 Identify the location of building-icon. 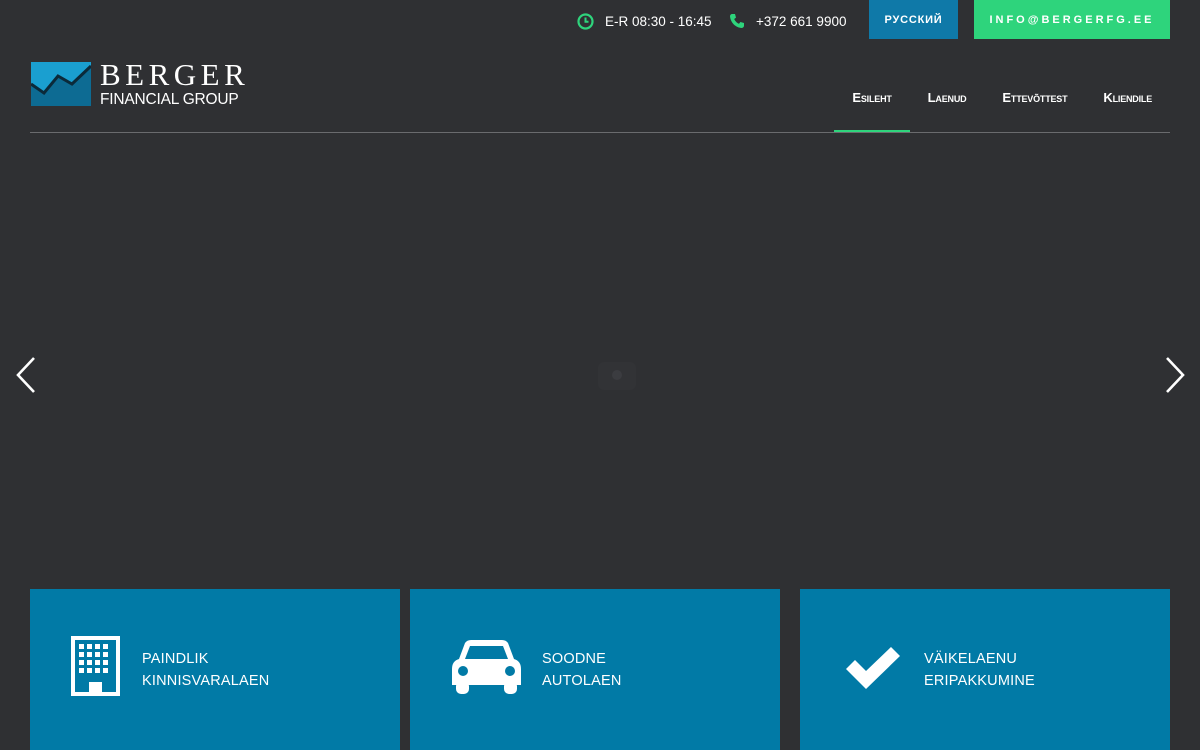
(95, 666).